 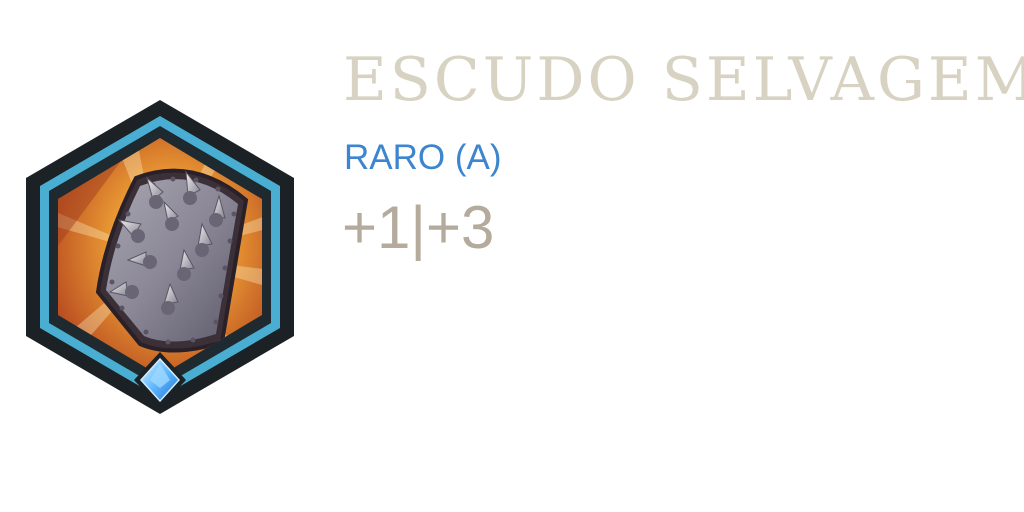 What do you see at coordinates (418, 227) in the screenshot?
I see `item-stats: +1|+3` at bounding box center [418, 227].